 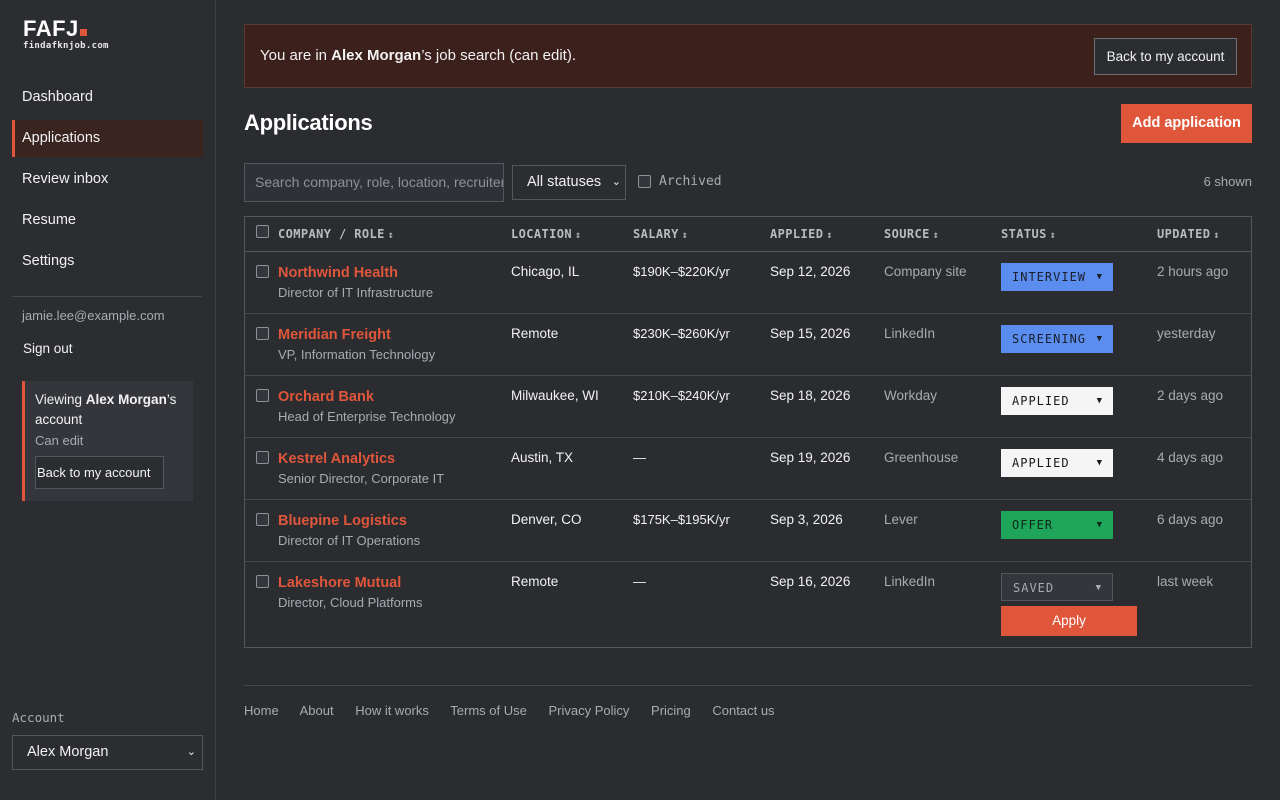 What do you see at coordinates (555, 395) in the screenshot?
I see `location-cell: Milwaukee, WI` at bounding box center [555, 395].